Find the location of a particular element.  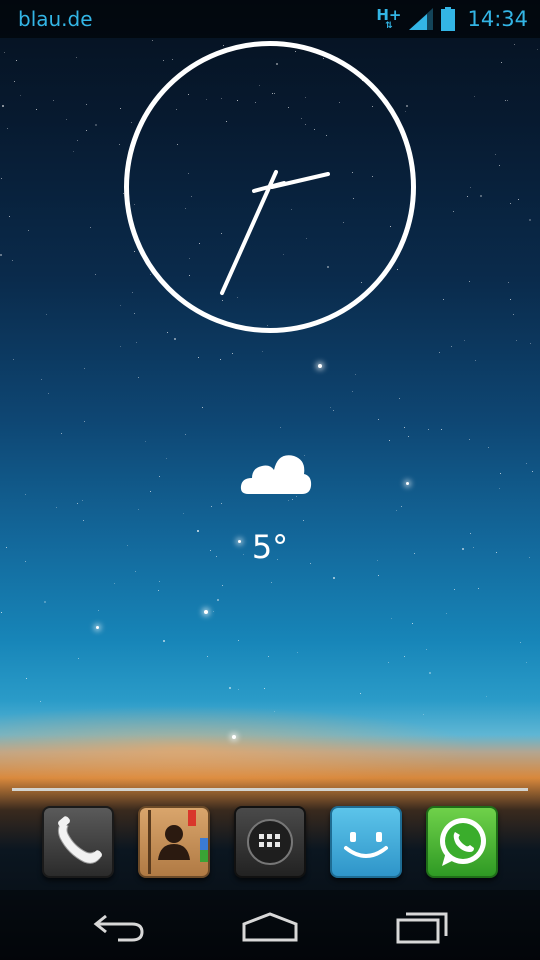

dock-app-phone is located at coordinates (78, 842).